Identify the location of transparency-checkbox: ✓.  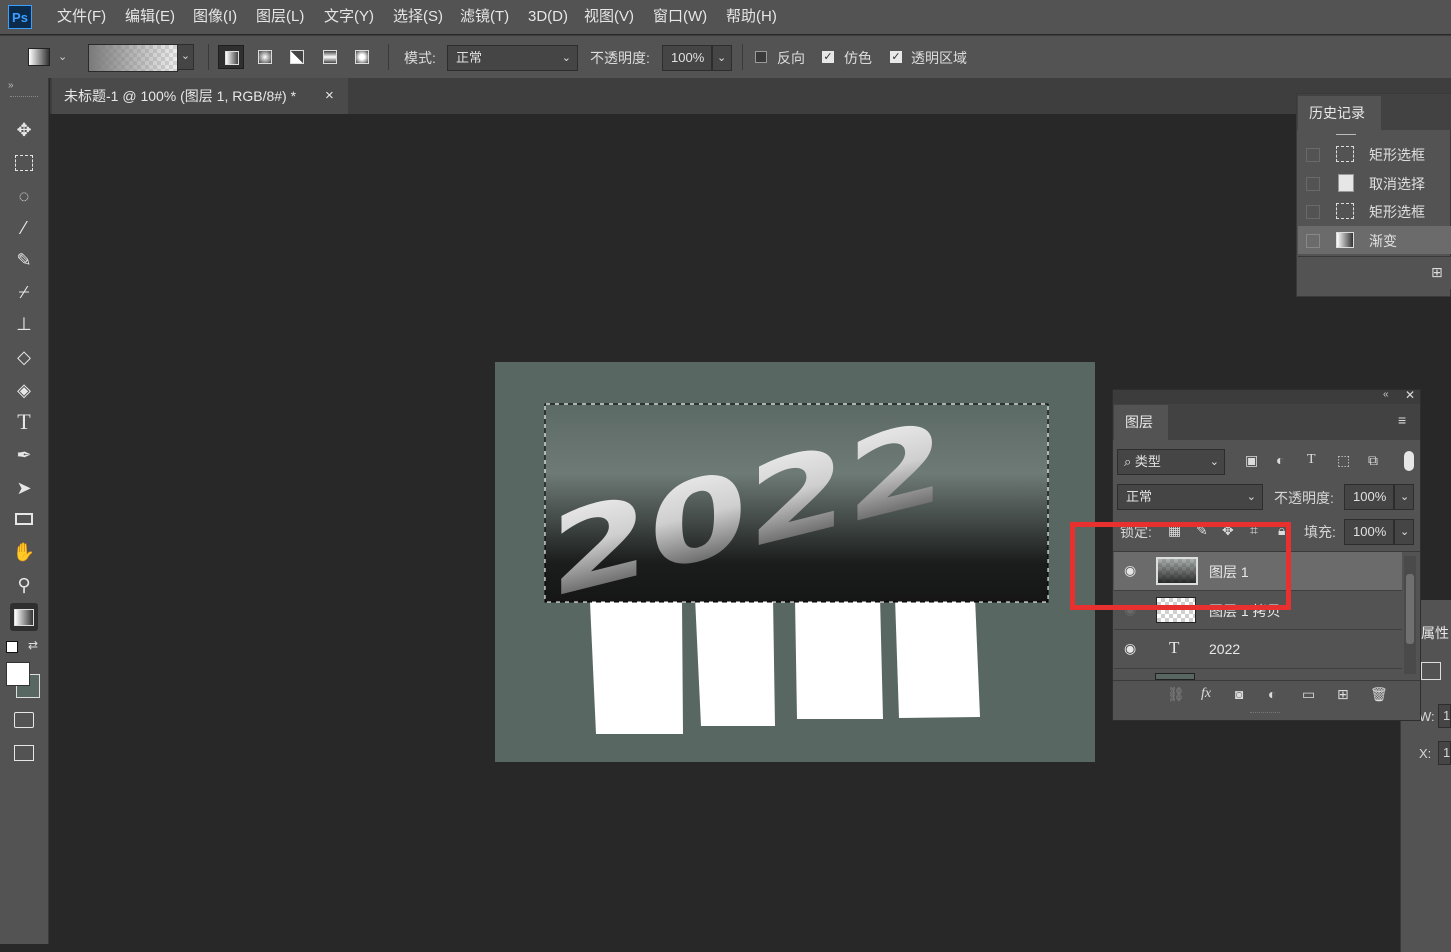
(896, 57).